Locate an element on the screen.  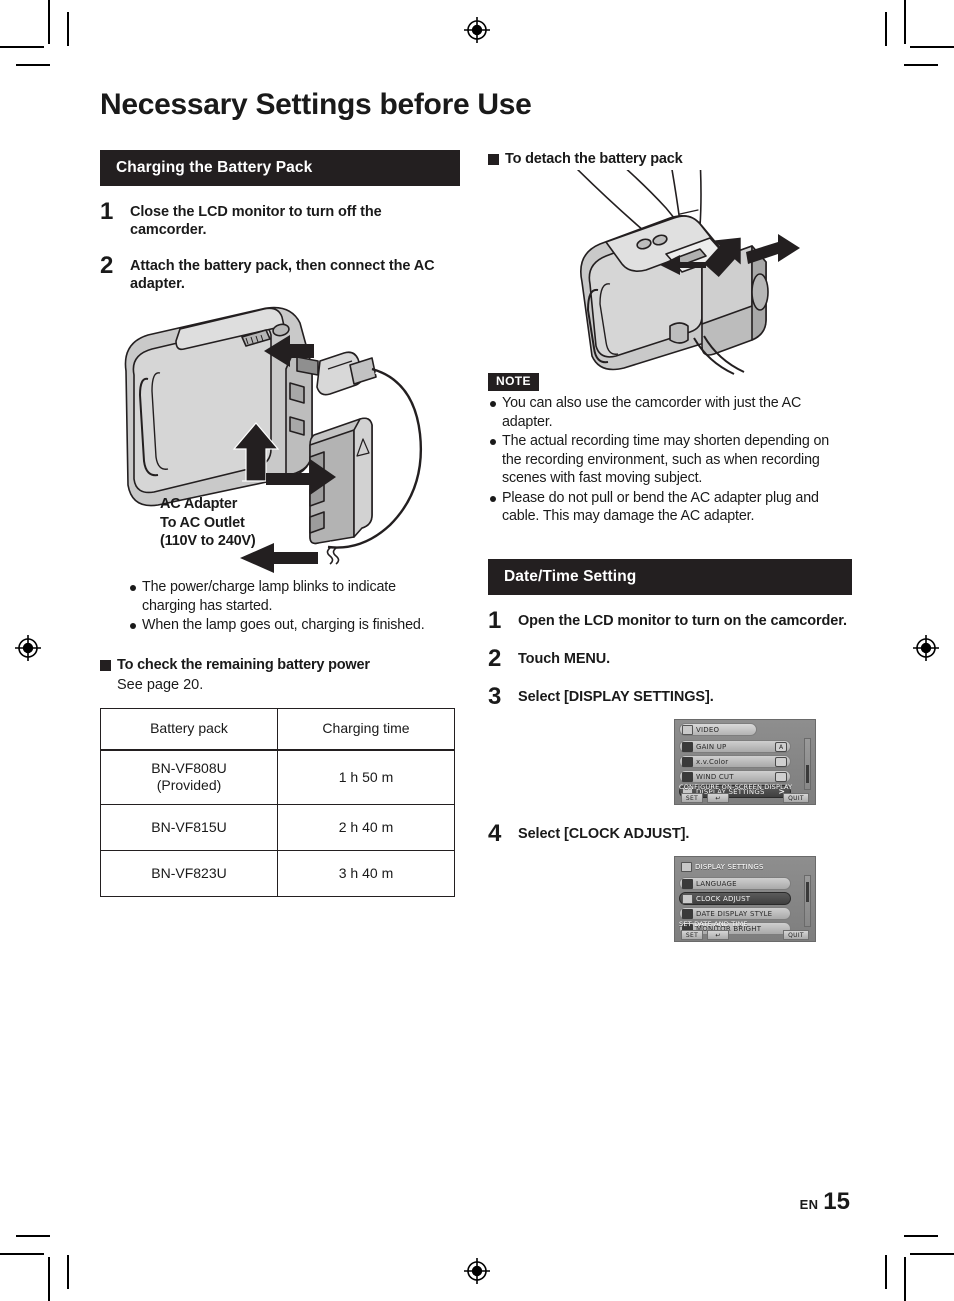
cell-charging-time: 2 h 40 m is located at coordinates (366, 827).